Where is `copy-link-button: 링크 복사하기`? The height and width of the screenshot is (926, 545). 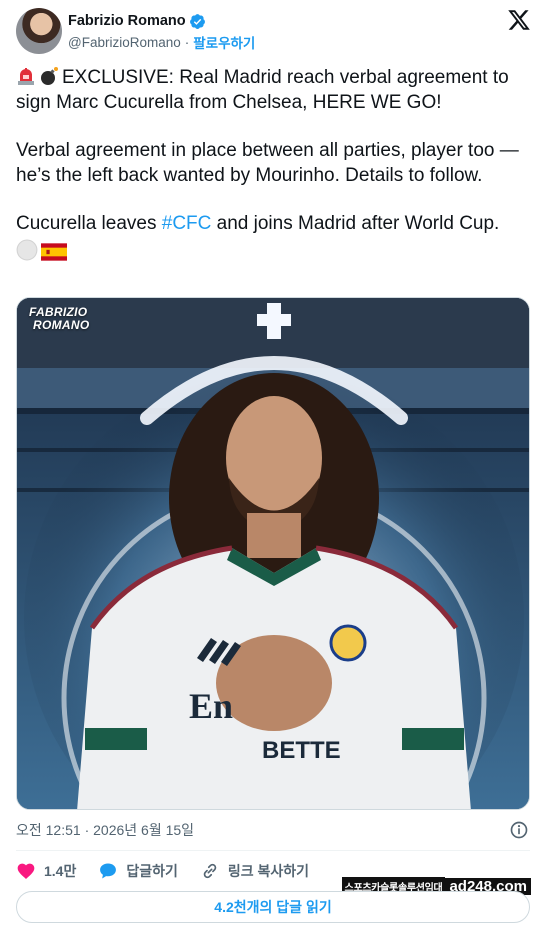 copy-link-button: 링크 복사하기 is located at coordinates (254, 871).